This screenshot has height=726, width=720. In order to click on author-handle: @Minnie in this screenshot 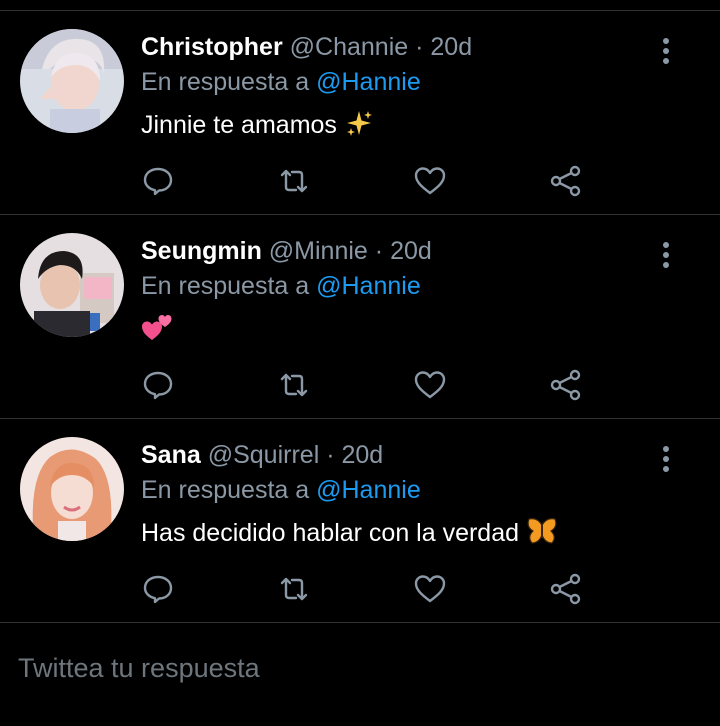, I will do `click(318, 251)`.